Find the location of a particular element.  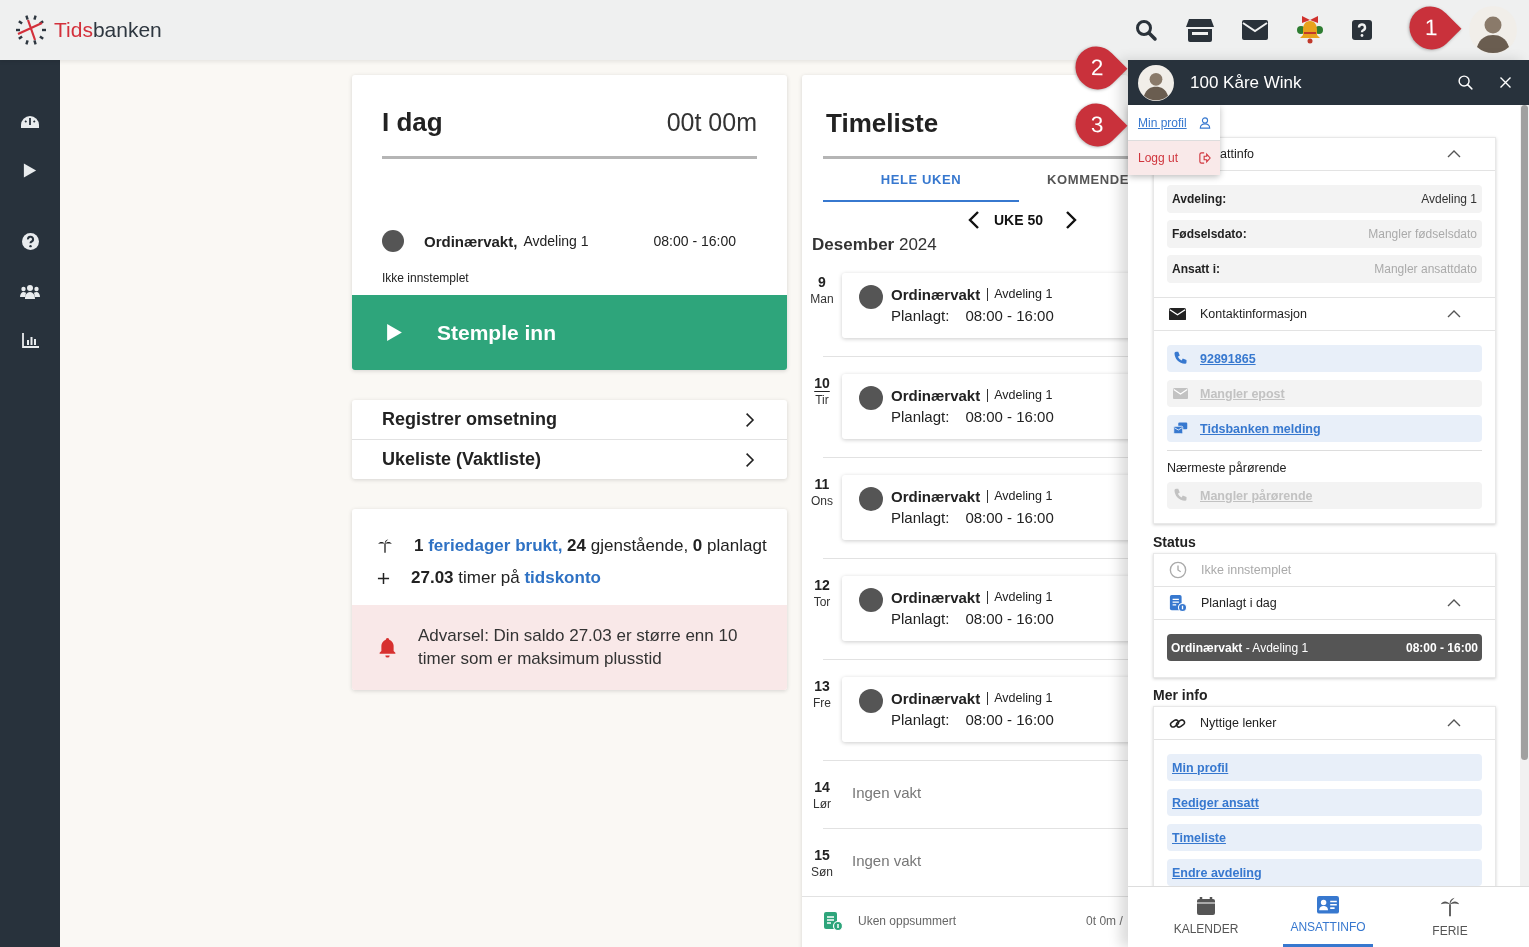

bar-chart-icon is located at coordinates (30, 340).